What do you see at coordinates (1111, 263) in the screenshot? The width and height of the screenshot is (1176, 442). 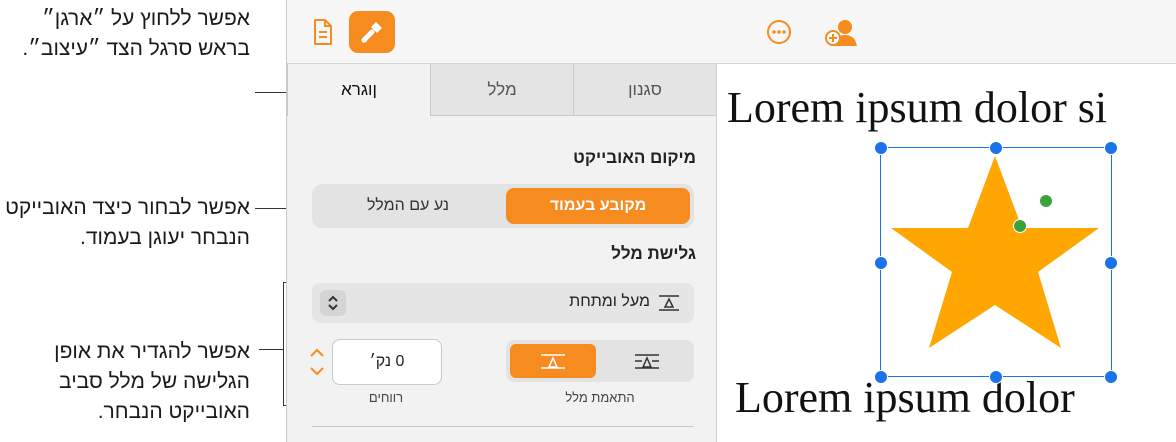 I see `handle-middle-right` at bounding box center [1111, 263].